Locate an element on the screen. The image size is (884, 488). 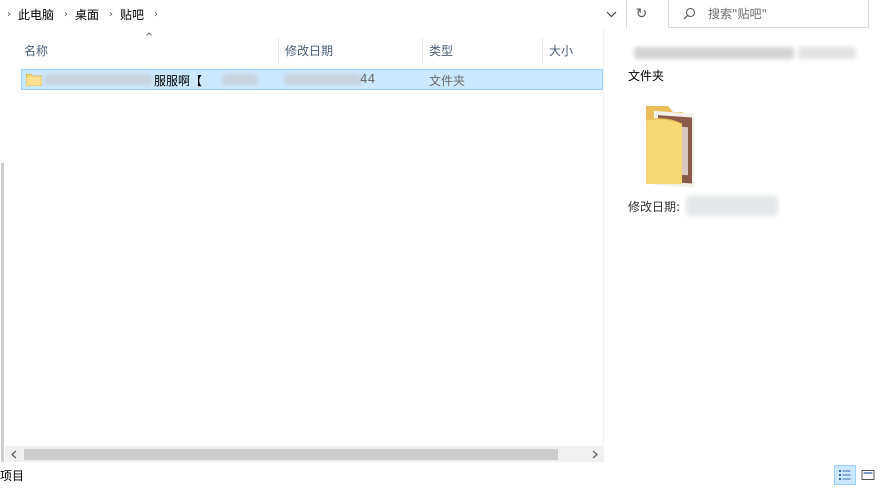
details-modified-label: 修改日期: is located at coordinates (654, 207).